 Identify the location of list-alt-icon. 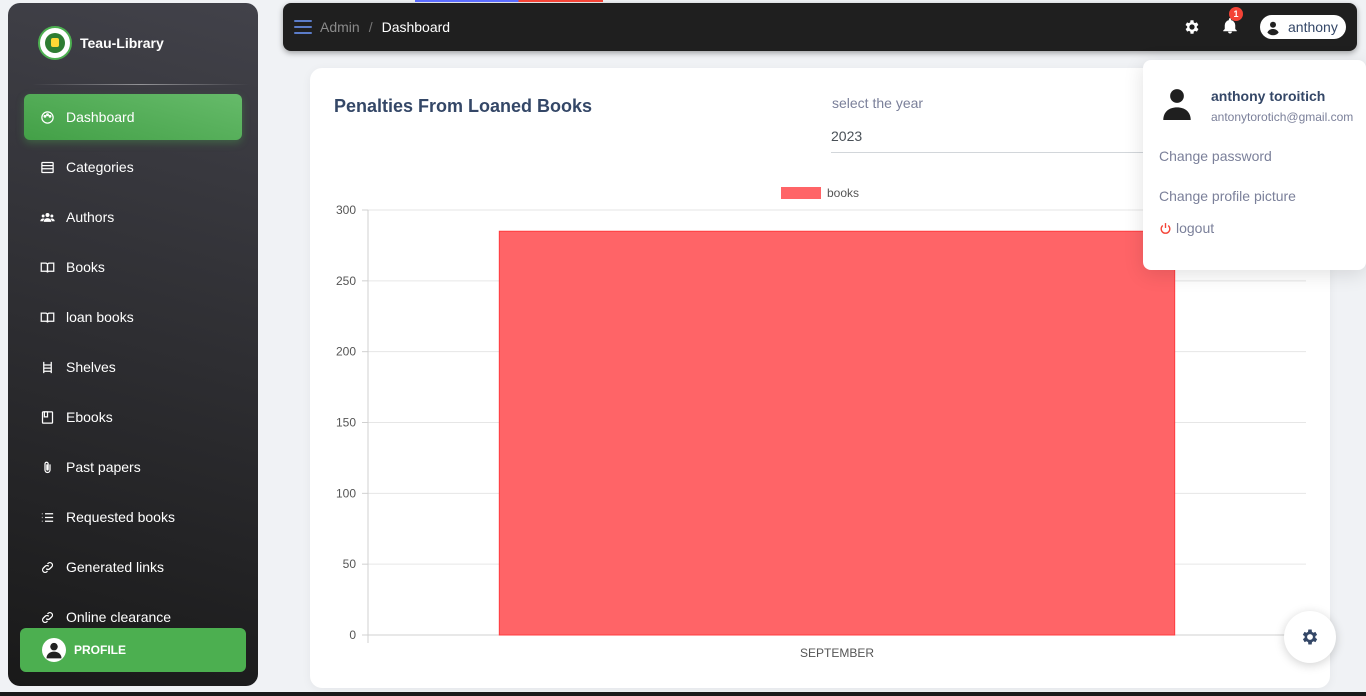
(47, 167).